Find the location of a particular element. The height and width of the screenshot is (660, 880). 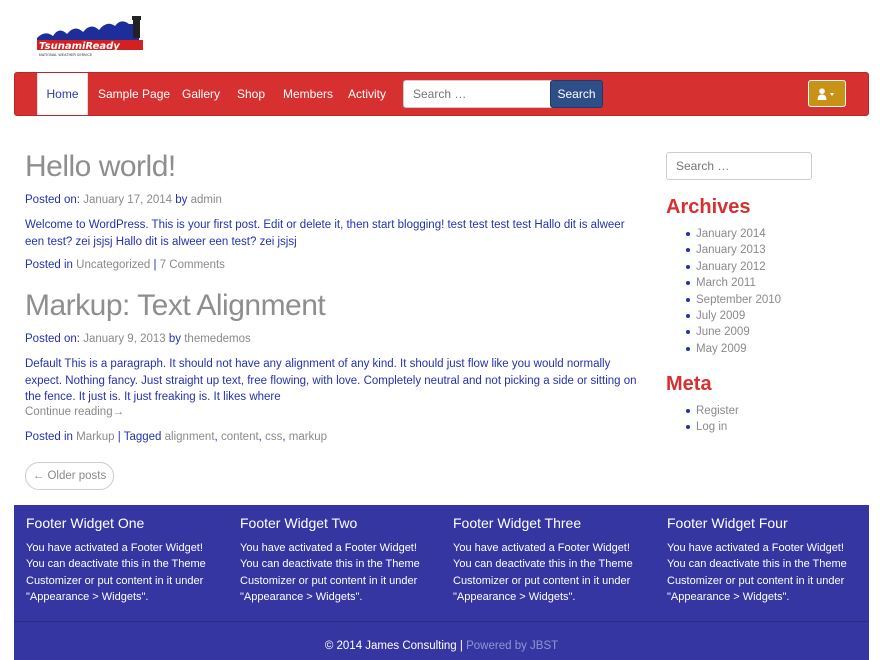

post-date-link: January 9, 2013 is located at coordinates (124, 339).